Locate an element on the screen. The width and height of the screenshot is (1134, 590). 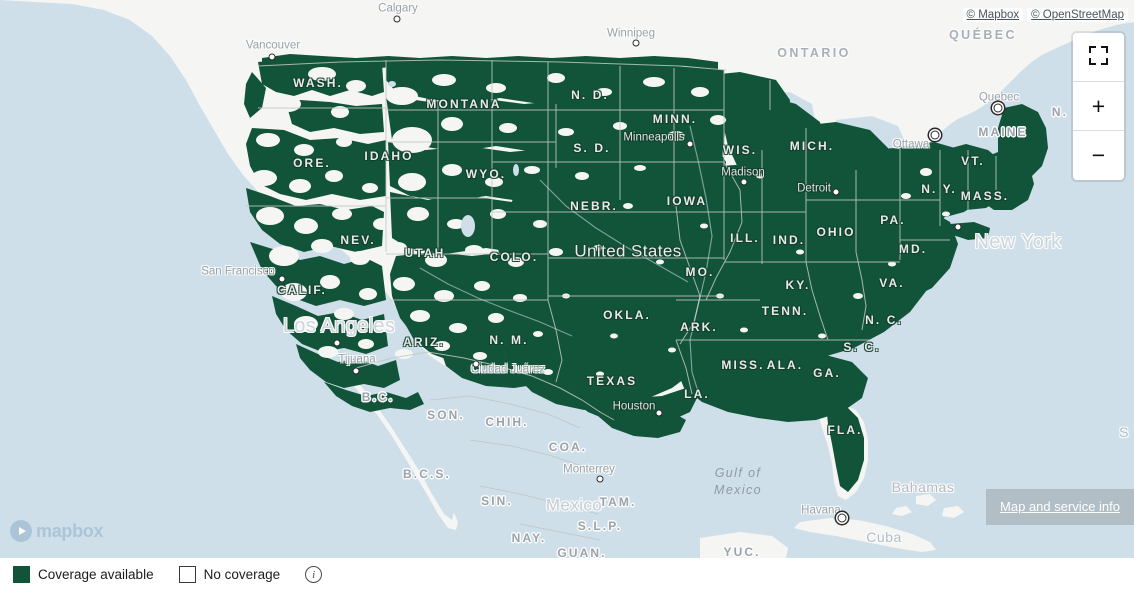
fullscreen-icon is located at coordinates (1098, 55).